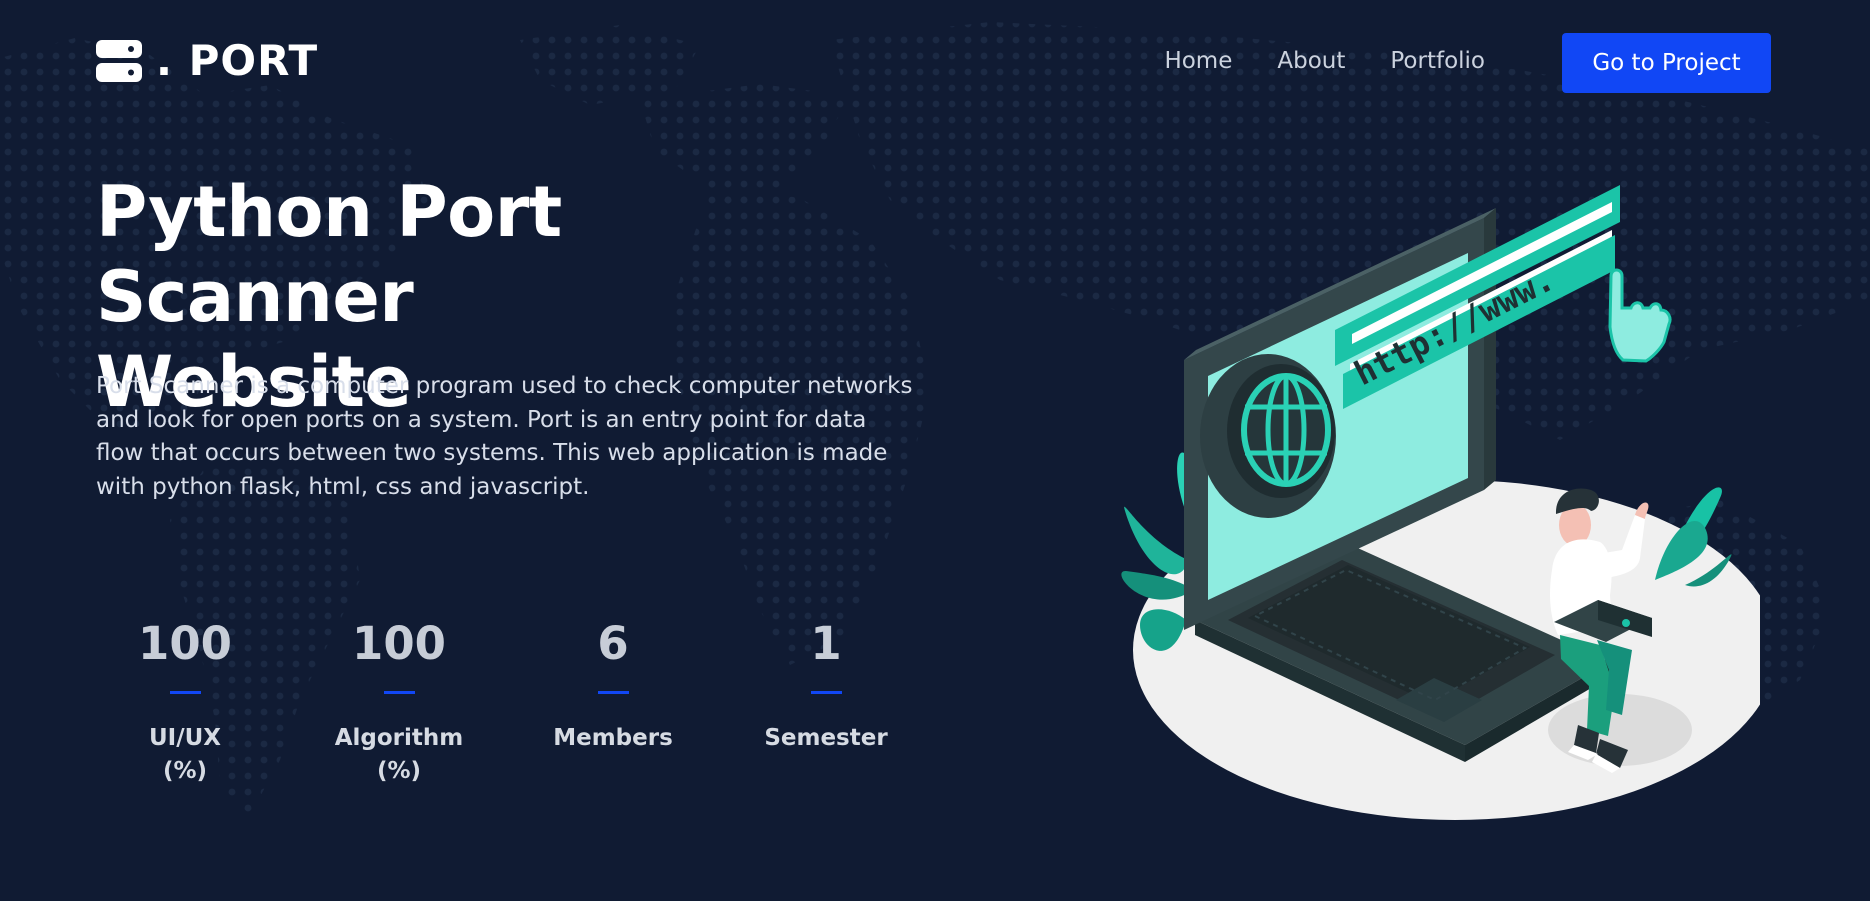 This screenshot has height=901, width=1870. Describe the element at coordinates (613, 643) in the screenshot. I see `stat-value: 6` at that location.